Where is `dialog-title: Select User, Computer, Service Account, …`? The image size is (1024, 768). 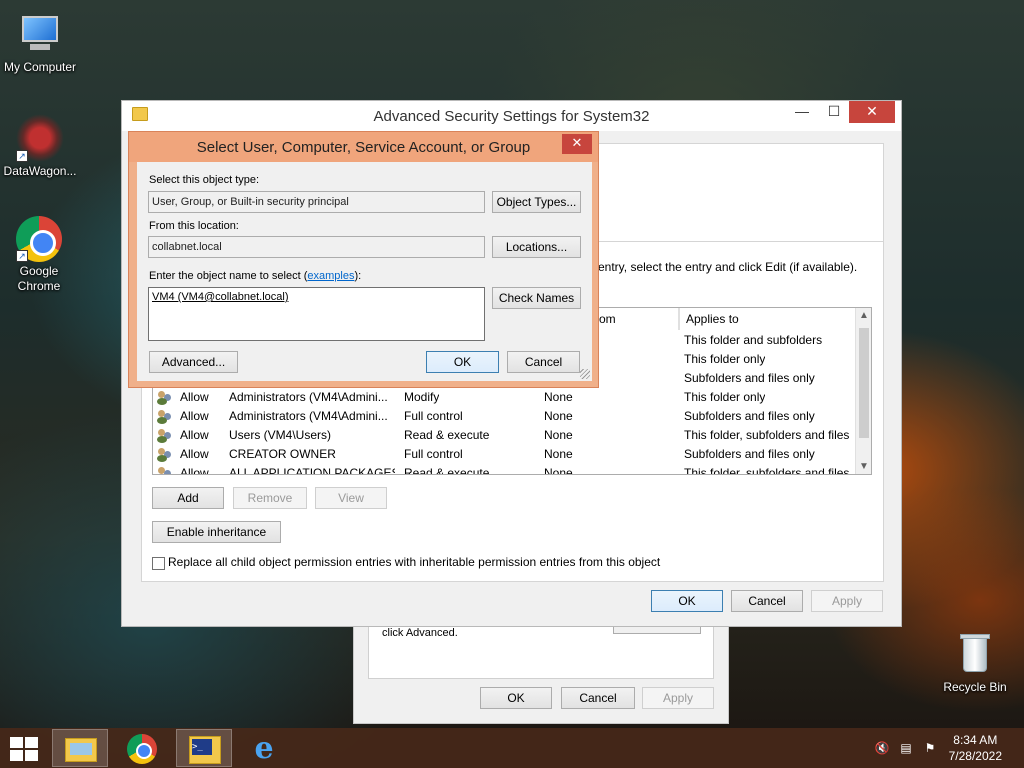
dialog-title: Select User, Computer, Service Account, … is located at coordinates (363, 147).